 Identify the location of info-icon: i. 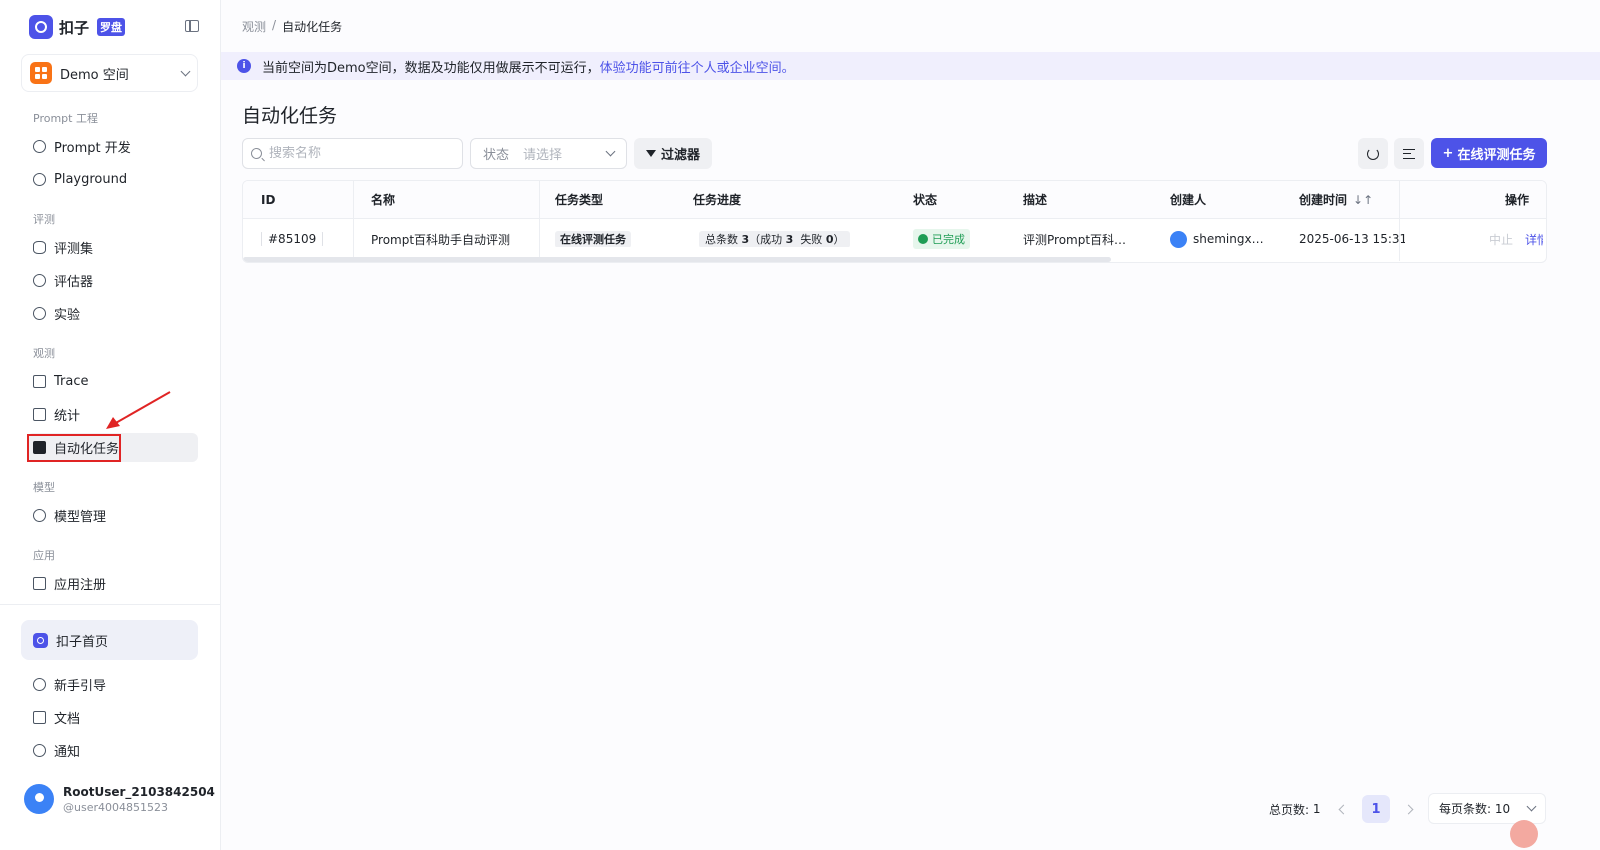
(244, 66).